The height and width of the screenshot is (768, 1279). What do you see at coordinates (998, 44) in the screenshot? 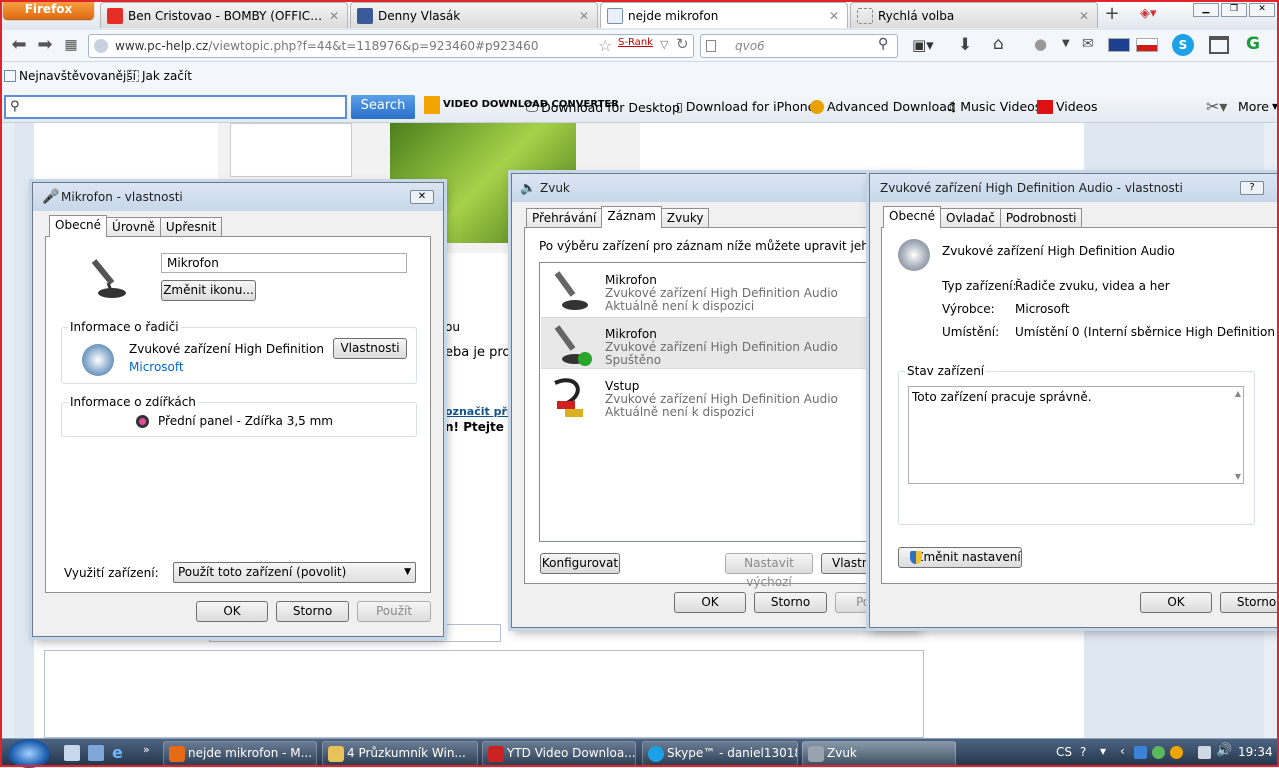
I see `home-icon: ⌂` at bounding box center [998, 44].